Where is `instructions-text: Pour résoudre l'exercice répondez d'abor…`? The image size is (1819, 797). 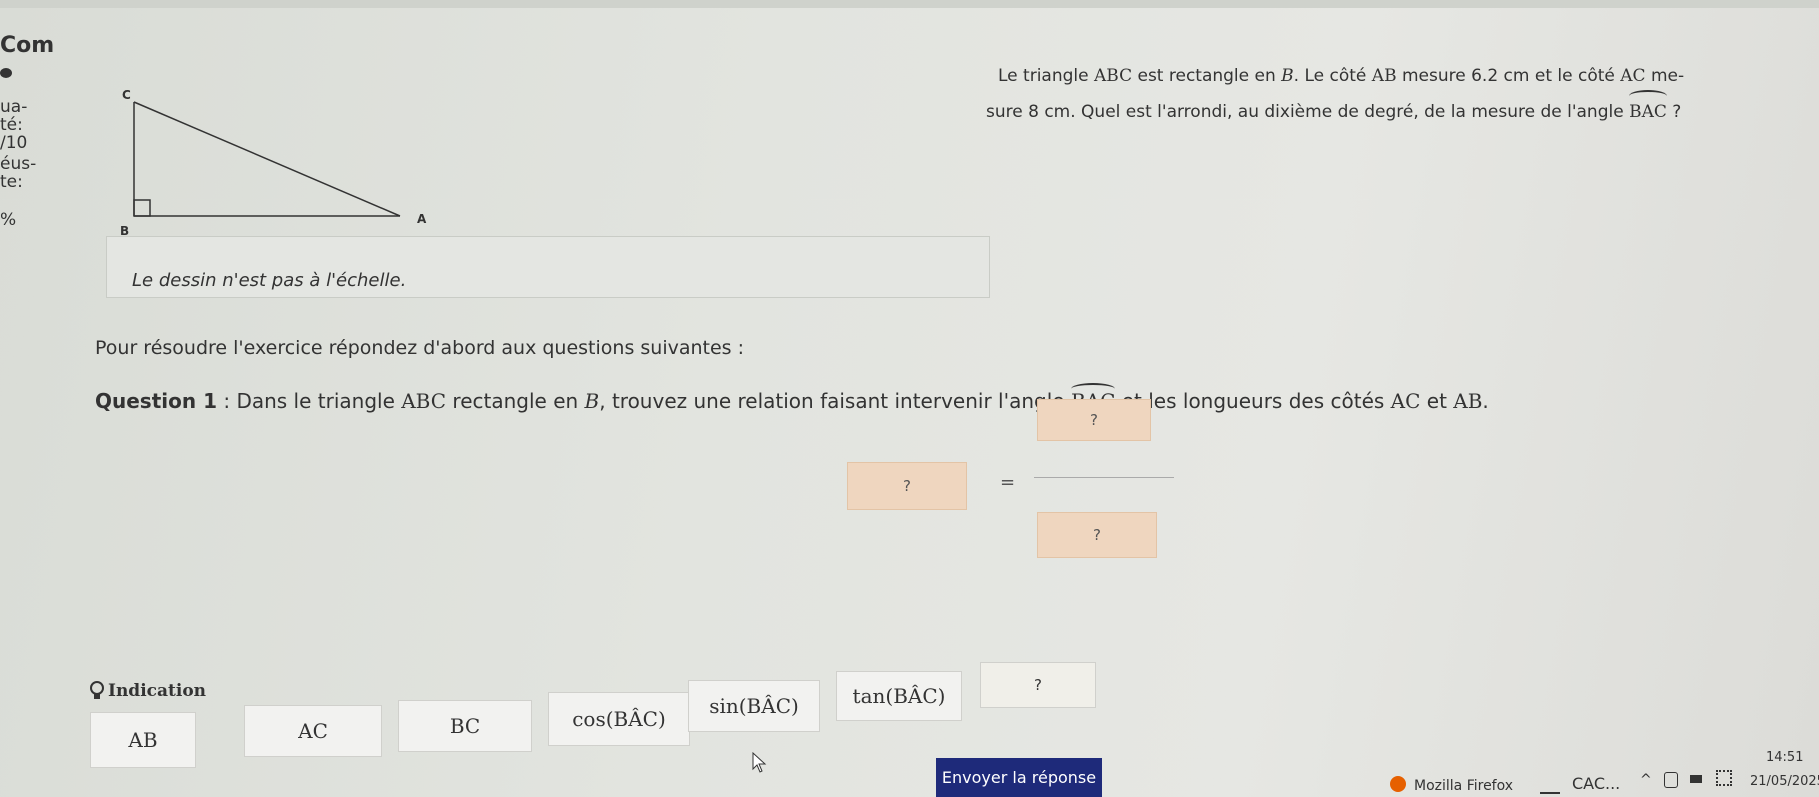 instructions-text: Pour résoudre l'exercice répondez d'abor… is located at coordinates (420, 348).